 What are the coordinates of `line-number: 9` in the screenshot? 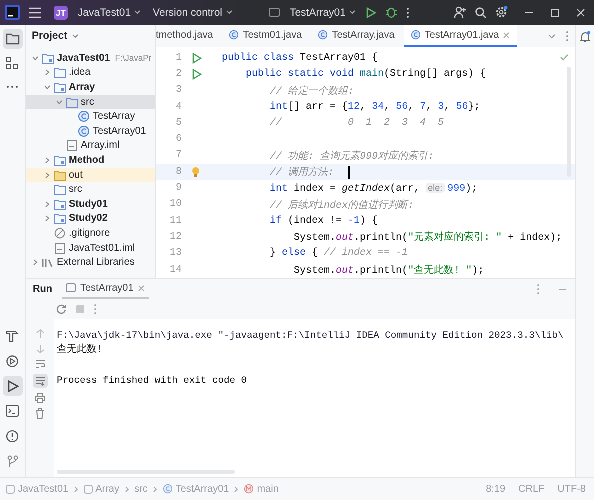 It's located at (178, 188).